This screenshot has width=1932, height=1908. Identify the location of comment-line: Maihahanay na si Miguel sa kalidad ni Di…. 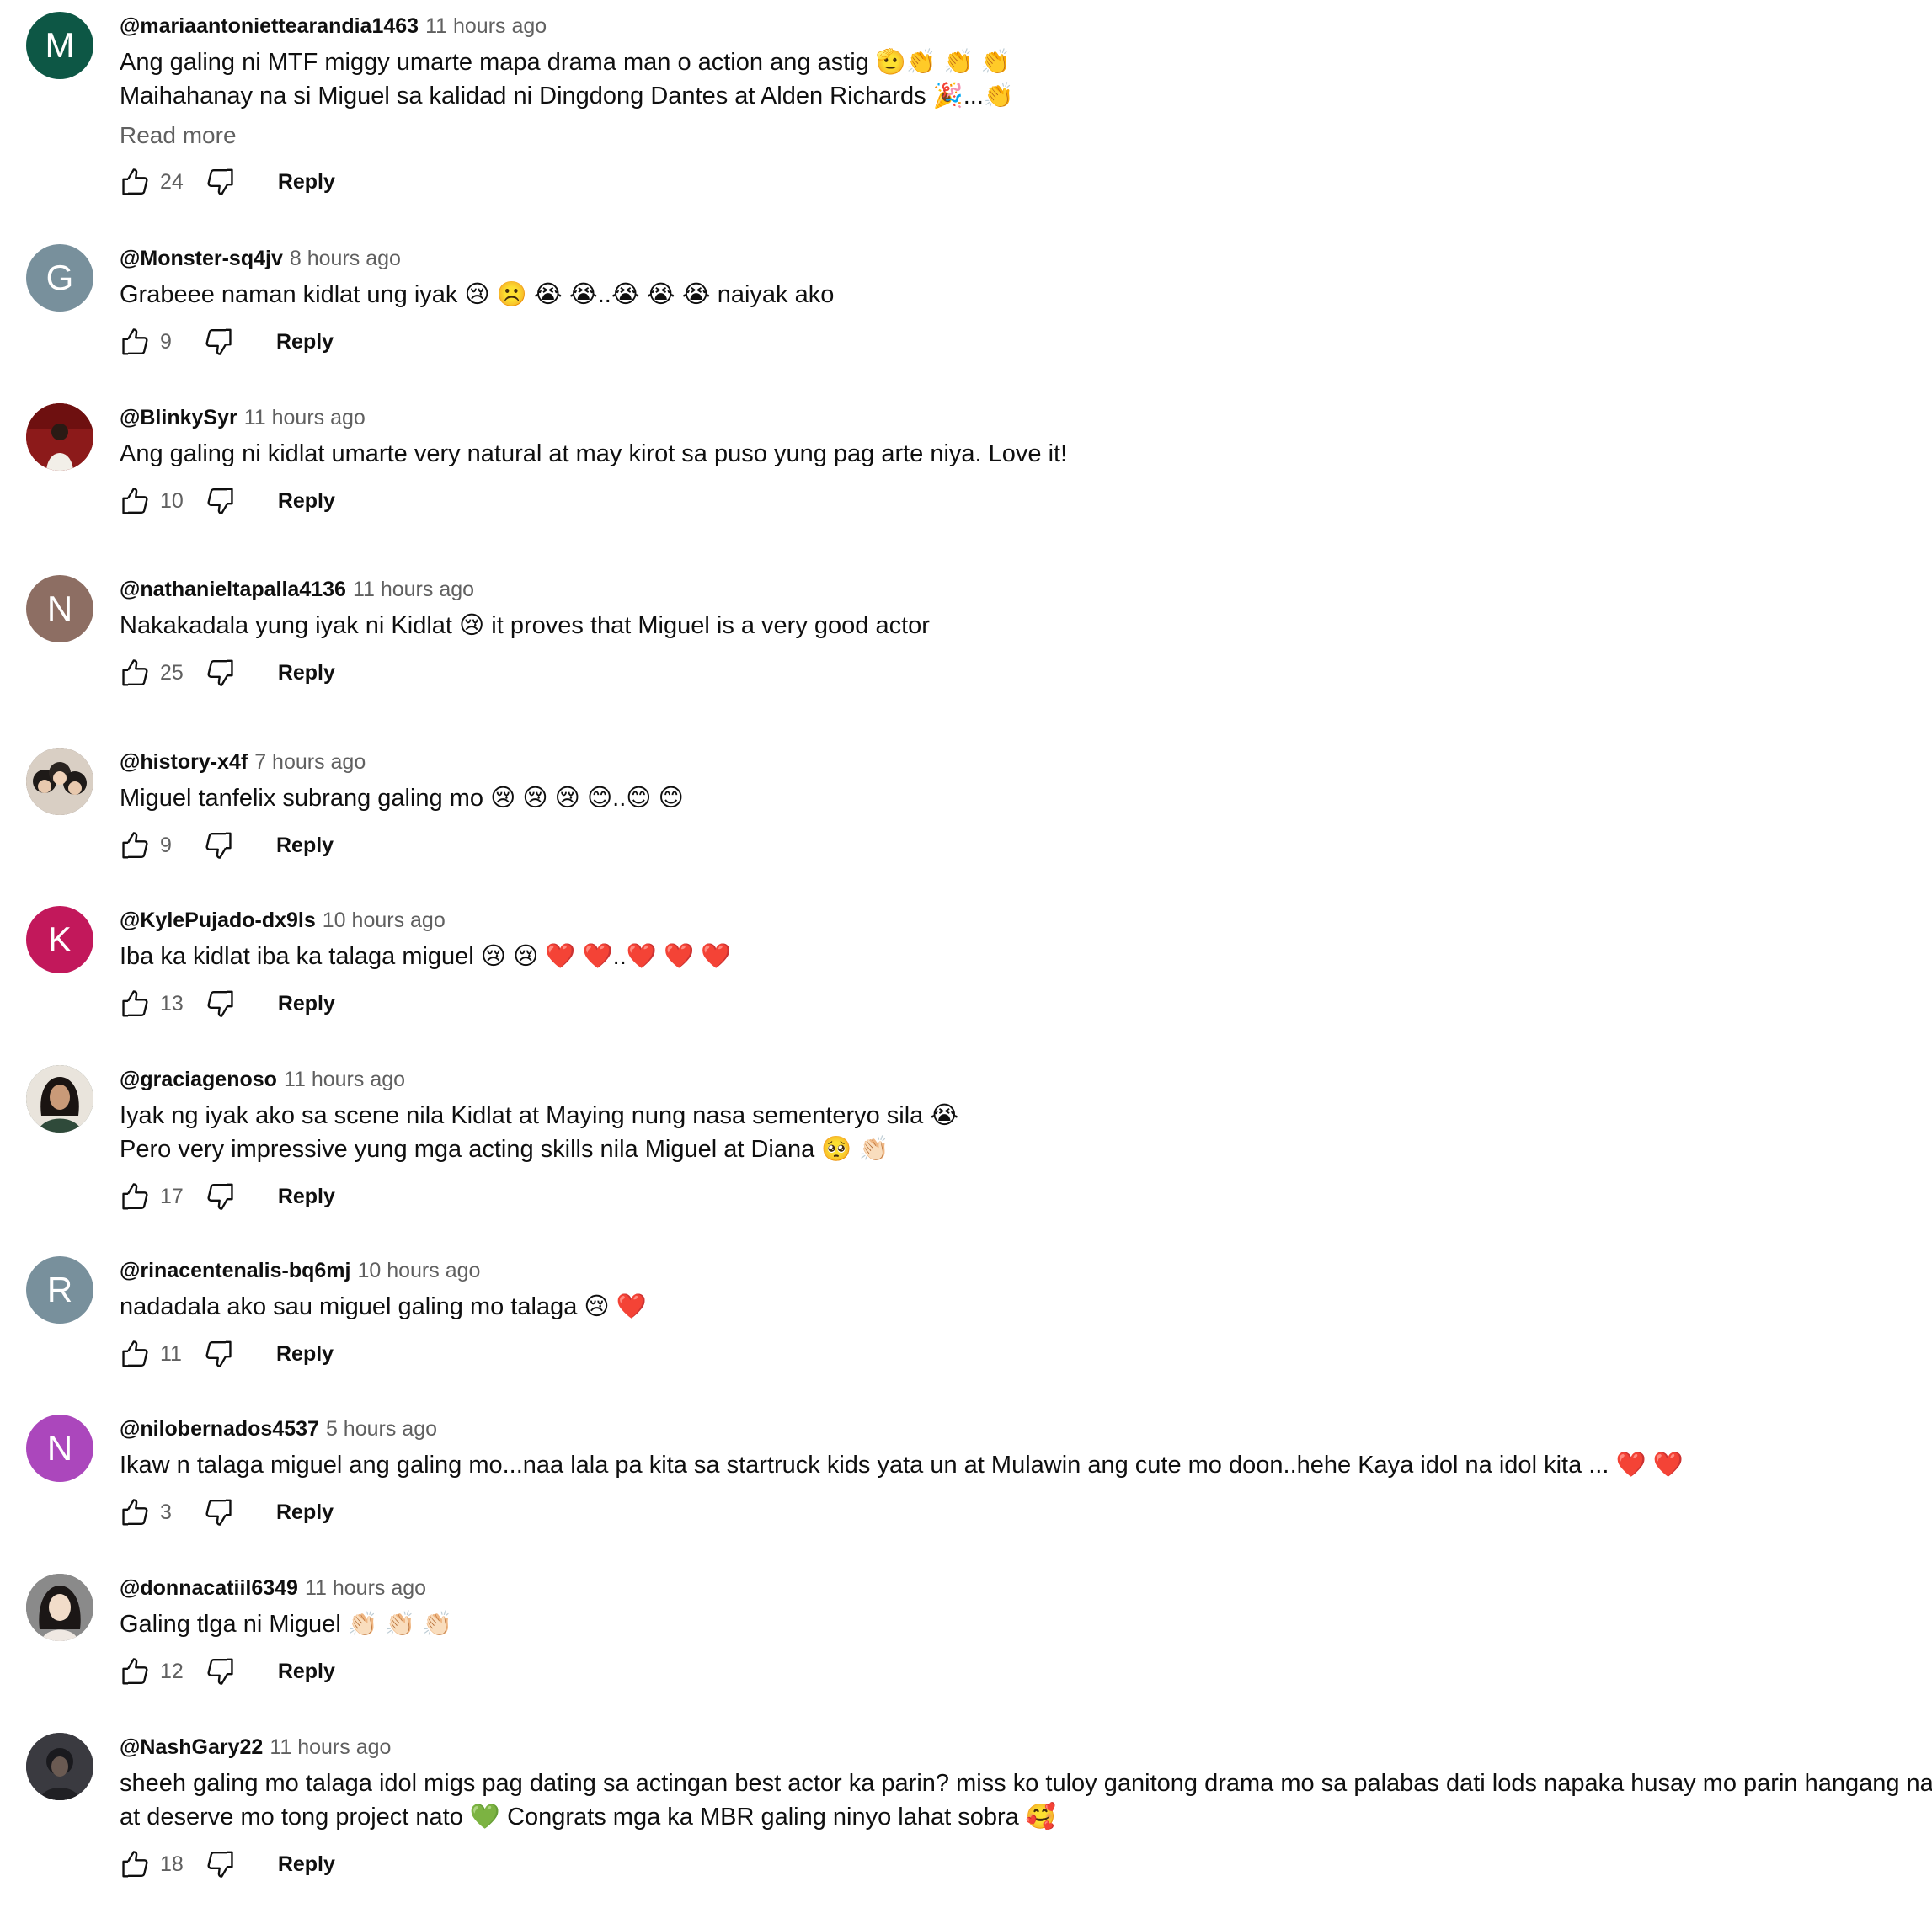
(567, 96).